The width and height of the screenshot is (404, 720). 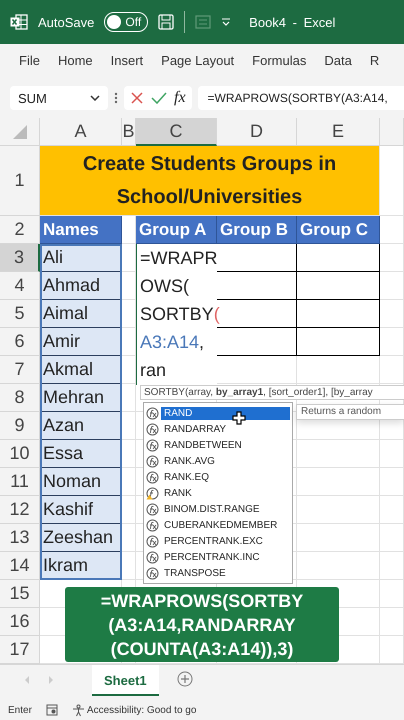 What do you see at coordinates (81, 426) in the screenshot?
I see `table-cell: Azan` at bounding box center [81, 426].